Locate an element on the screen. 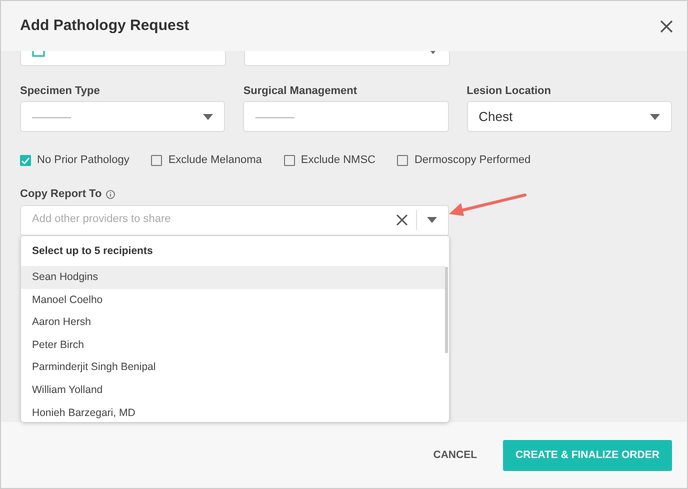  close-button is located at coordinates (666, 26).